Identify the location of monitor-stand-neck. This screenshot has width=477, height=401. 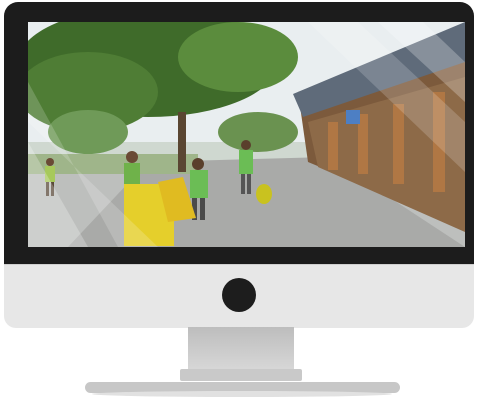
(241, 354).